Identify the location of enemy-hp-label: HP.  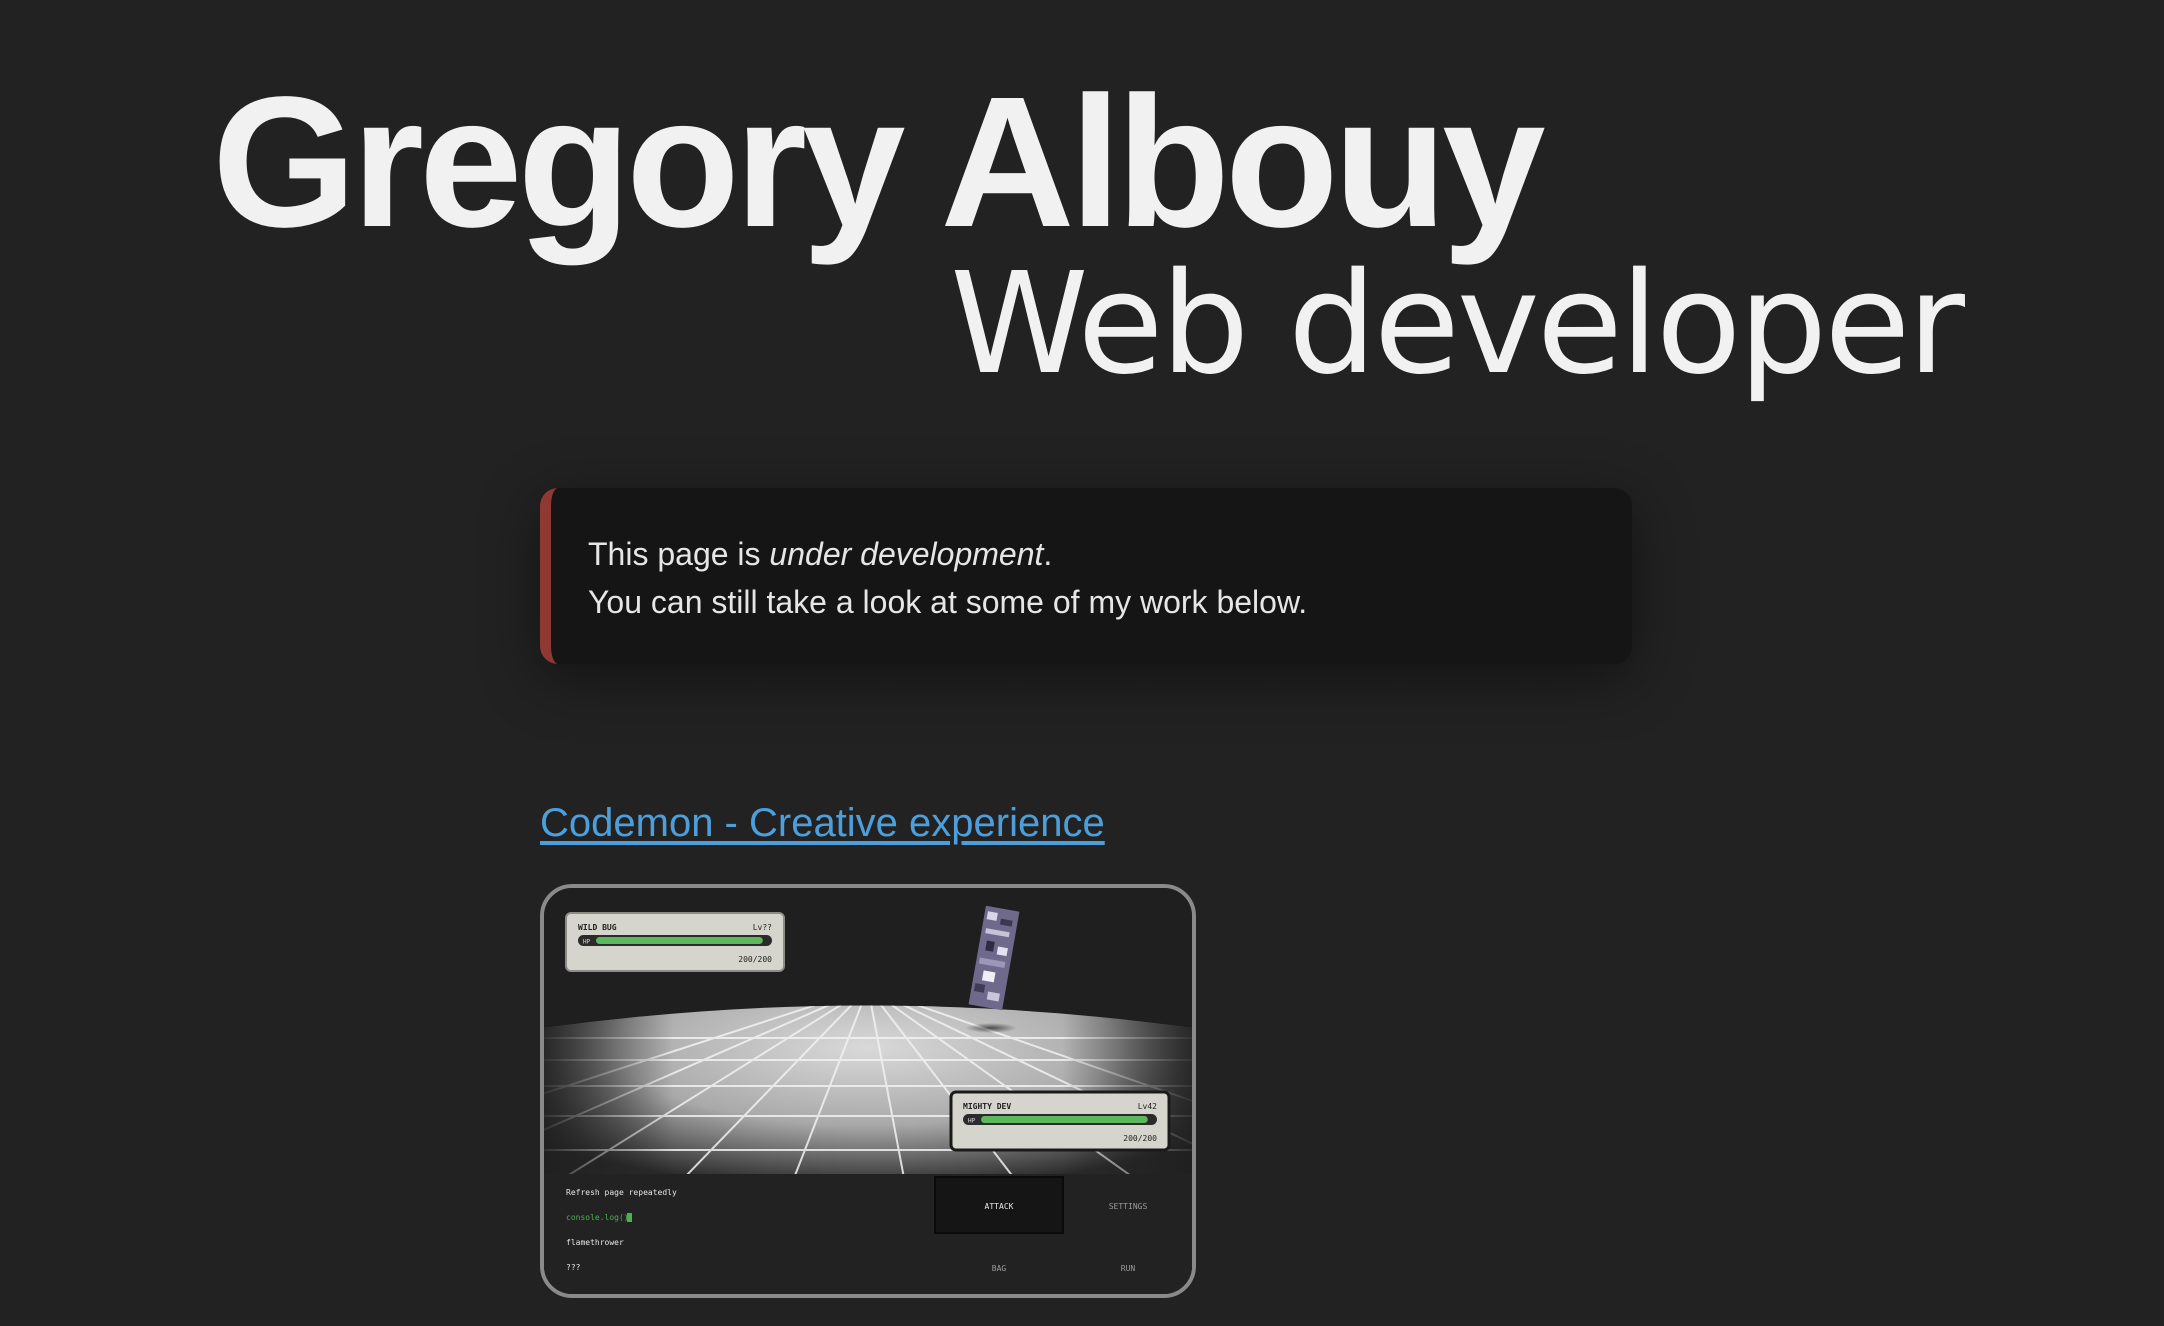
(587, 942).